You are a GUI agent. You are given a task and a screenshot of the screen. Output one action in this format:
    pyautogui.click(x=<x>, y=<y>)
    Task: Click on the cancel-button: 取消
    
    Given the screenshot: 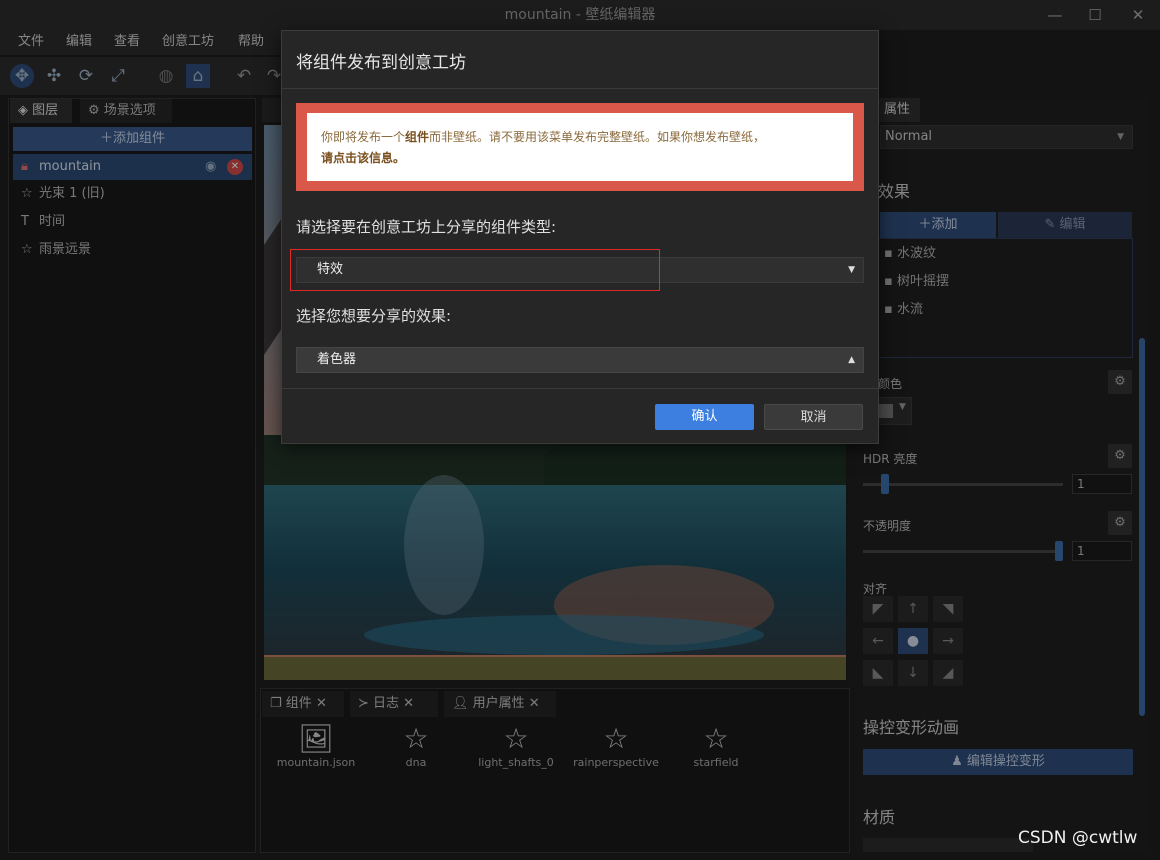 What is the action you would take?
    pyautogui.click(x=813, y=417)
    